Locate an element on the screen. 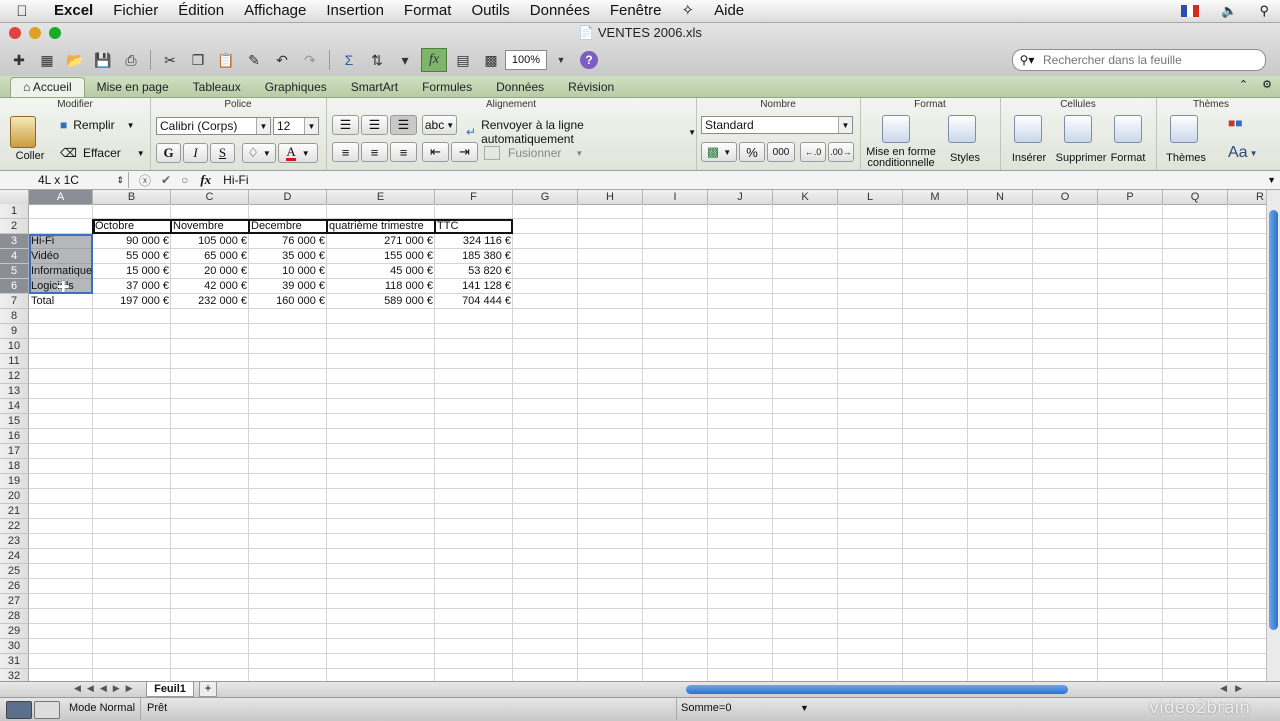 The height and width of the screenshot is (721, 1280). column-header-p: P is located at coordinates (1130, 197).